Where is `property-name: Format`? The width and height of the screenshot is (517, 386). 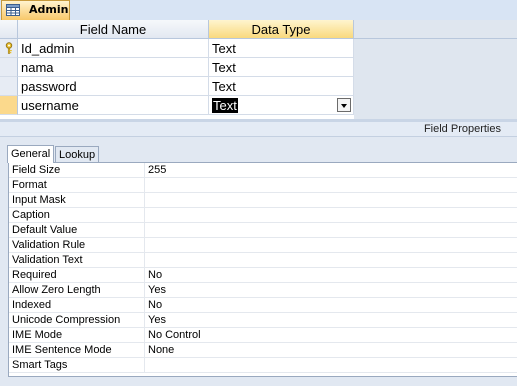
property-name: Format is located at coordinates (29, 185).